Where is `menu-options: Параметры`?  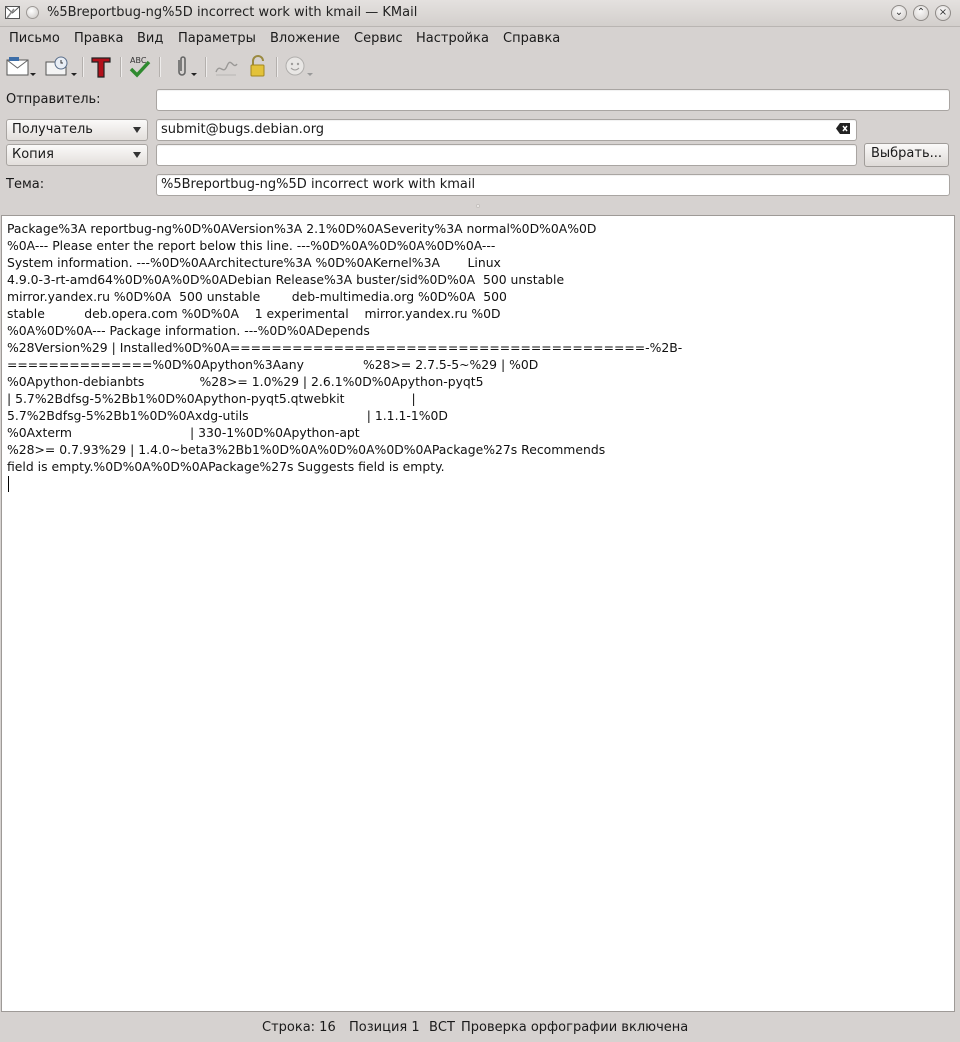
menu-options: Параметры is located at coordinates (217, 38).